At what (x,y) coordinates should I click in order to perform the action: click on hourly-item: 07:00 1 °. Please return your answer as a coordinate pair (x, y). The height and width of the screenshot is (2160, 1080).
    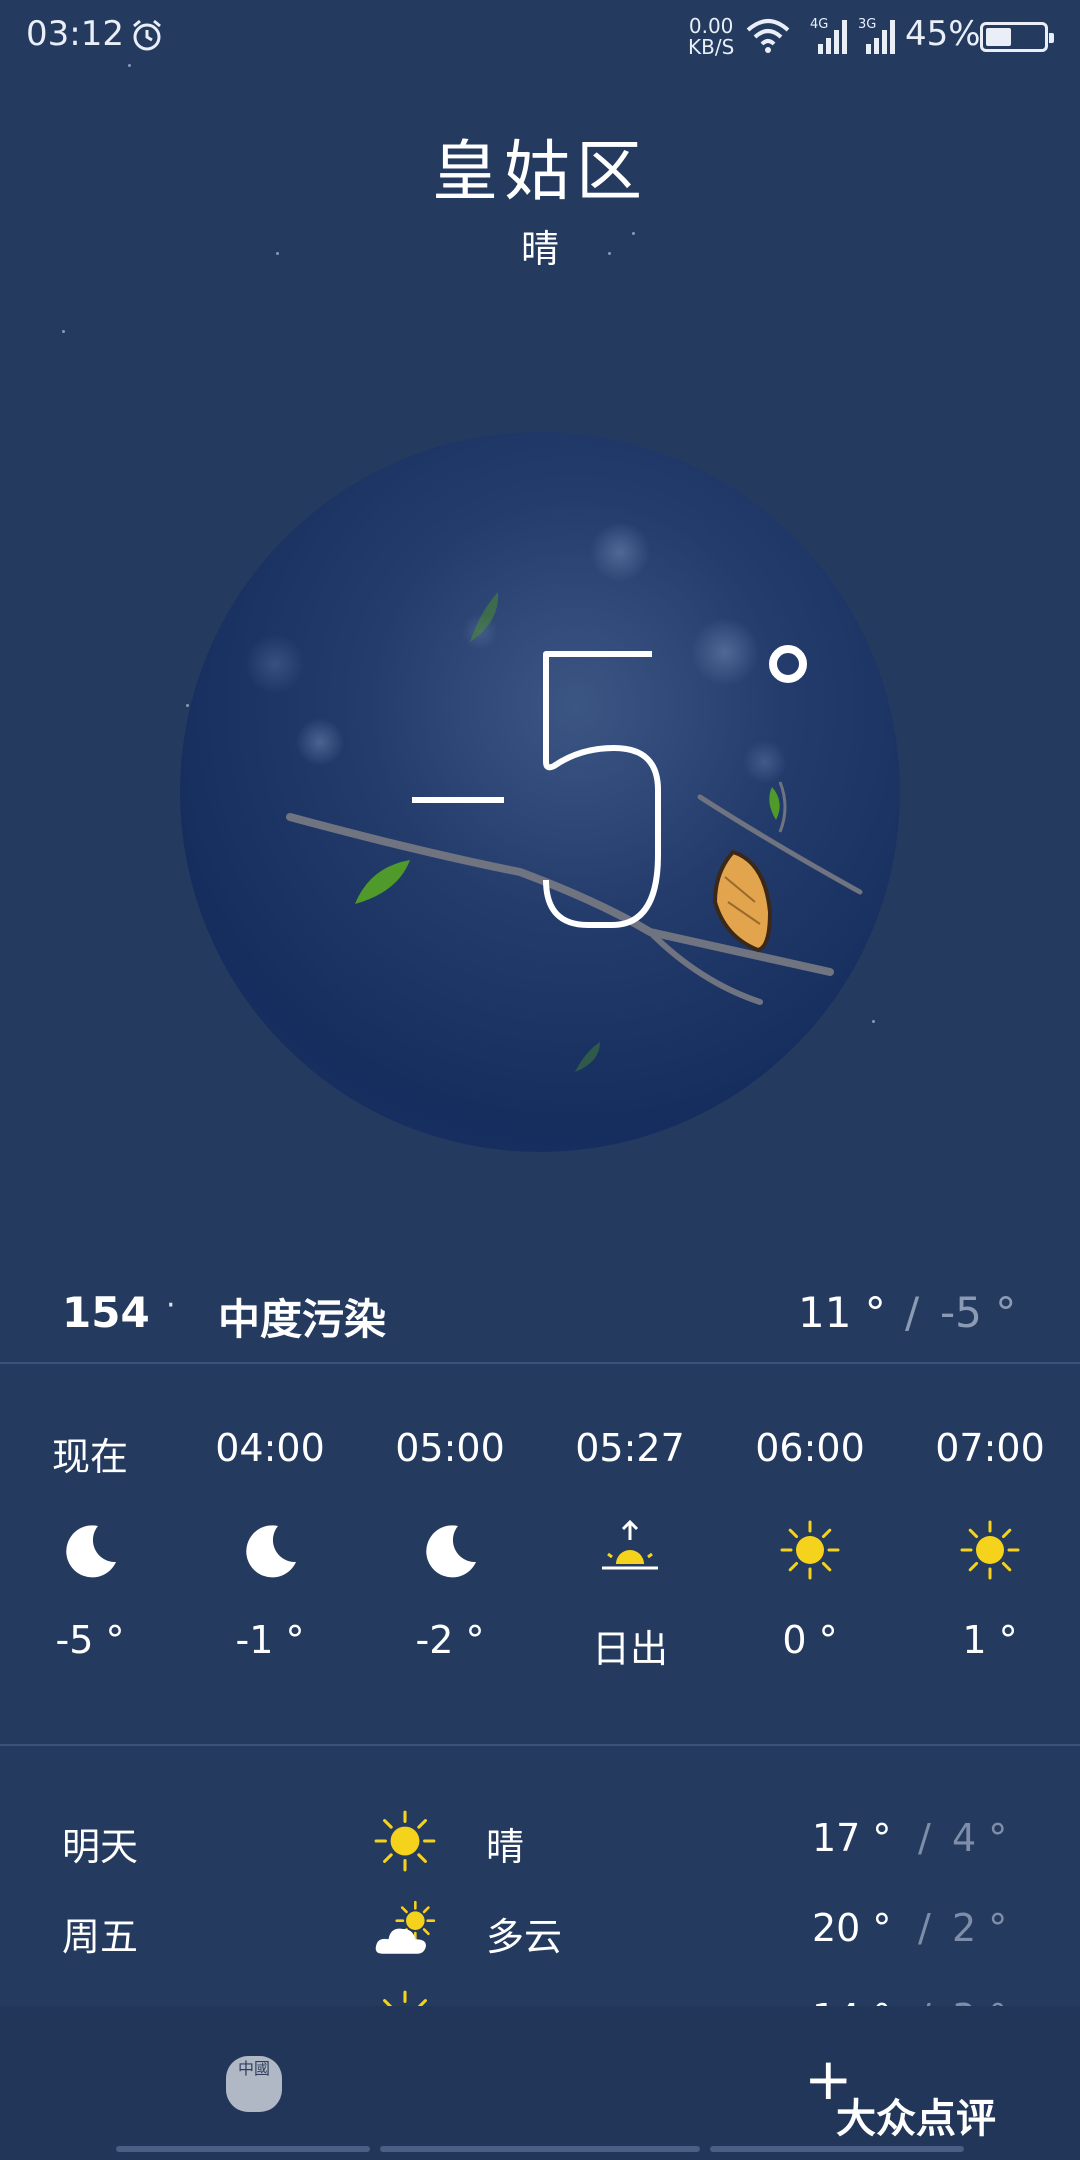
    Looking at the image, I should click on (990, 1544).